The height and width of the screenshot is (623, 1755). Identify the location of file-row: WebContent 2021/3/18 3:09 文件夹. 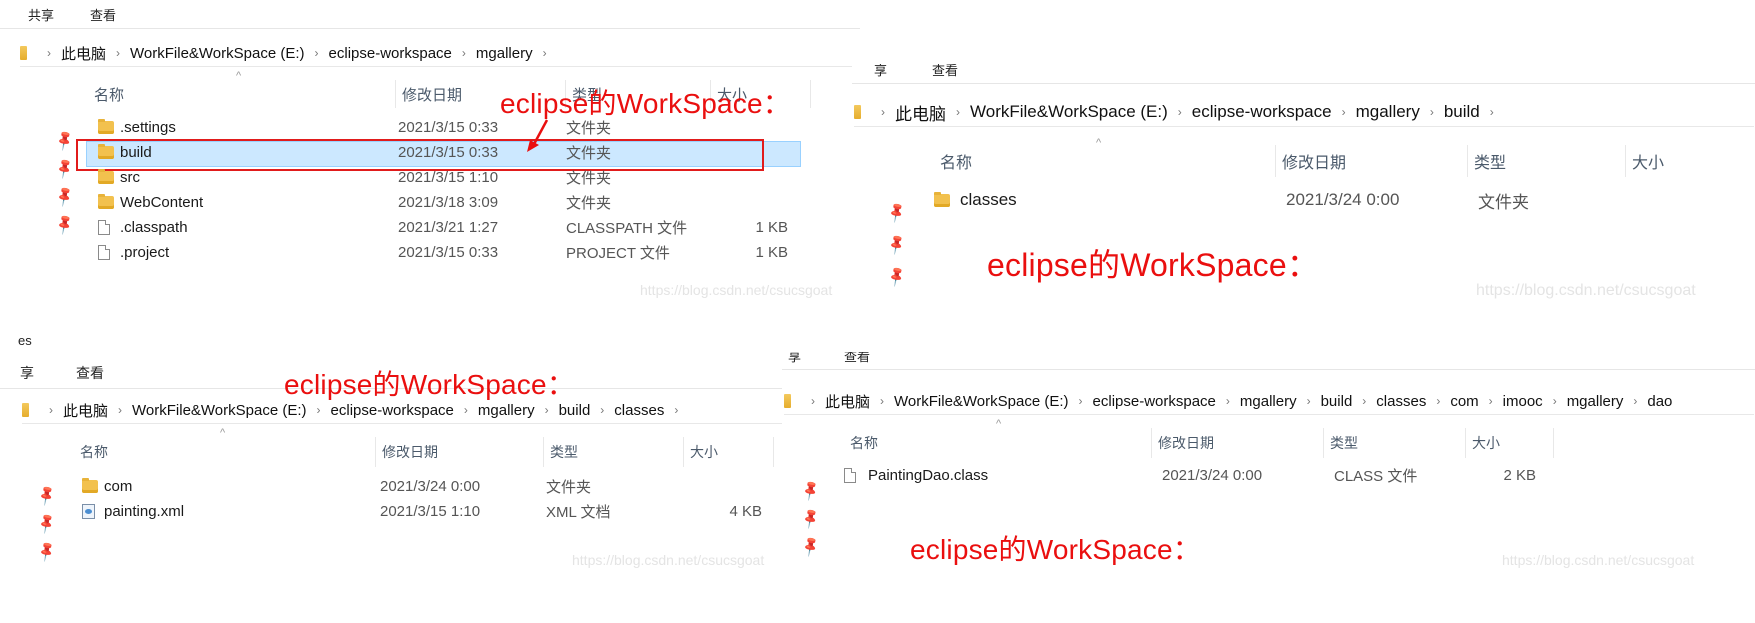
(443, 202).